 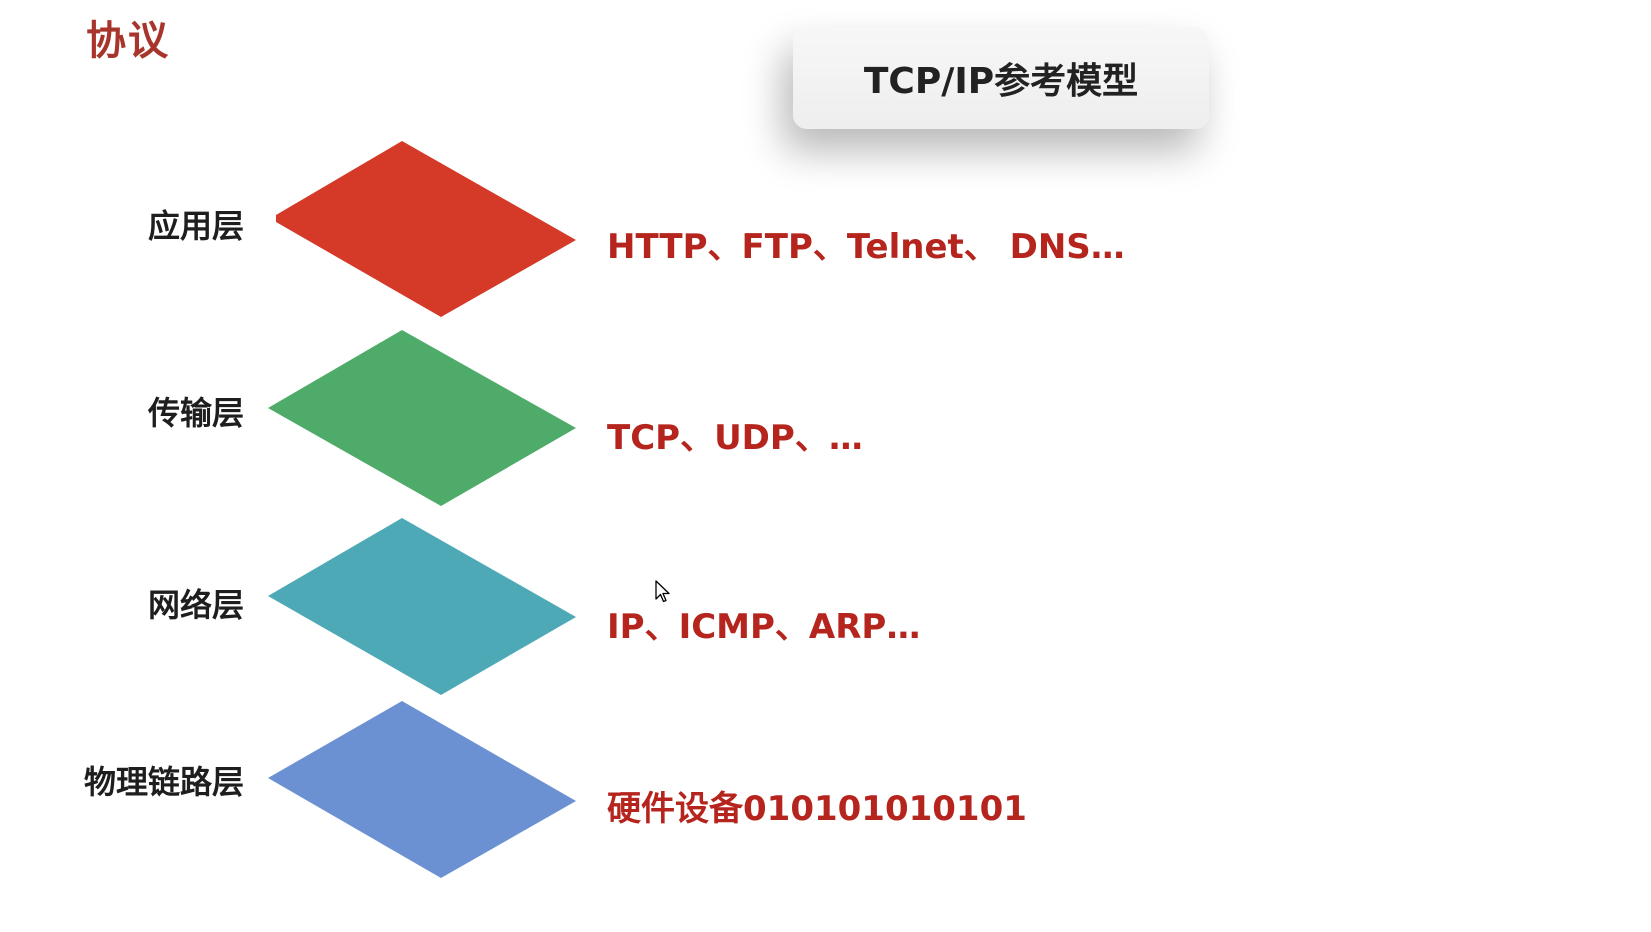 I want to click on protocols-physical-link: 硬件设备010101010101, so click(x=817, y=809).